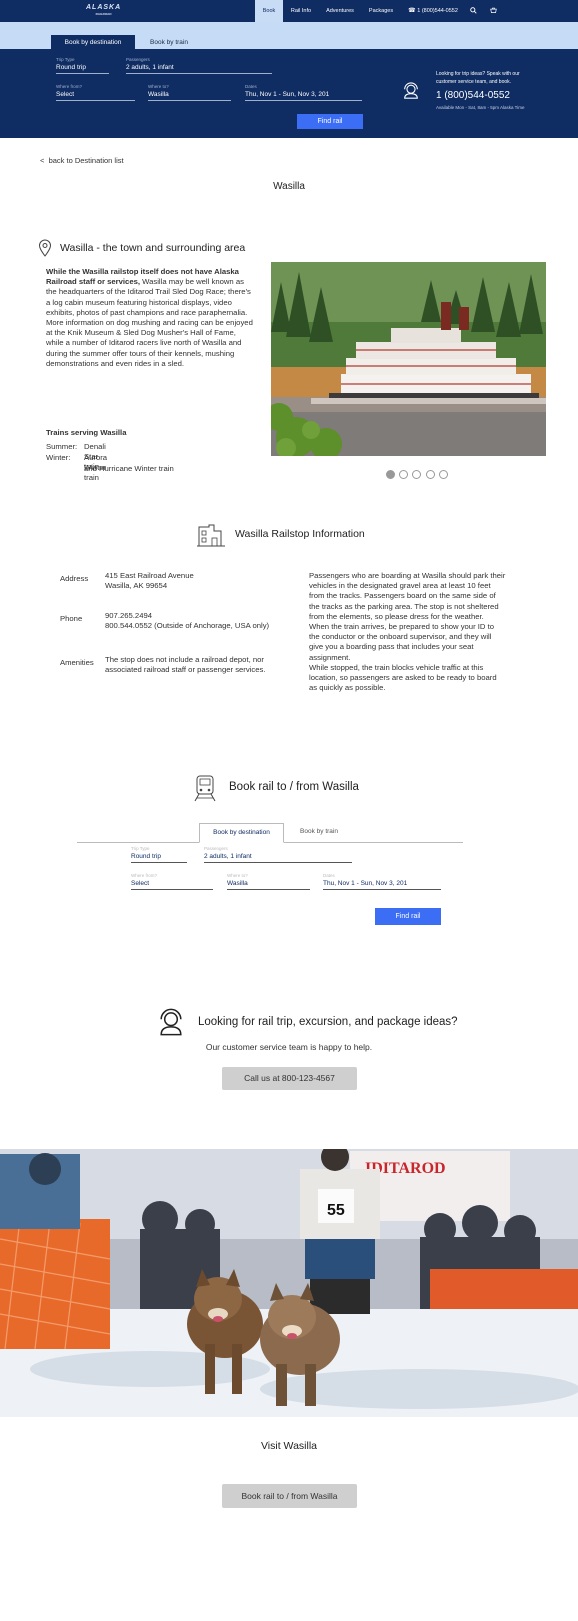  What do you see at coordinates (336, 1210) in the screenshot?
I see `bib-number-text: 55` at bounding box center [336, 1210].